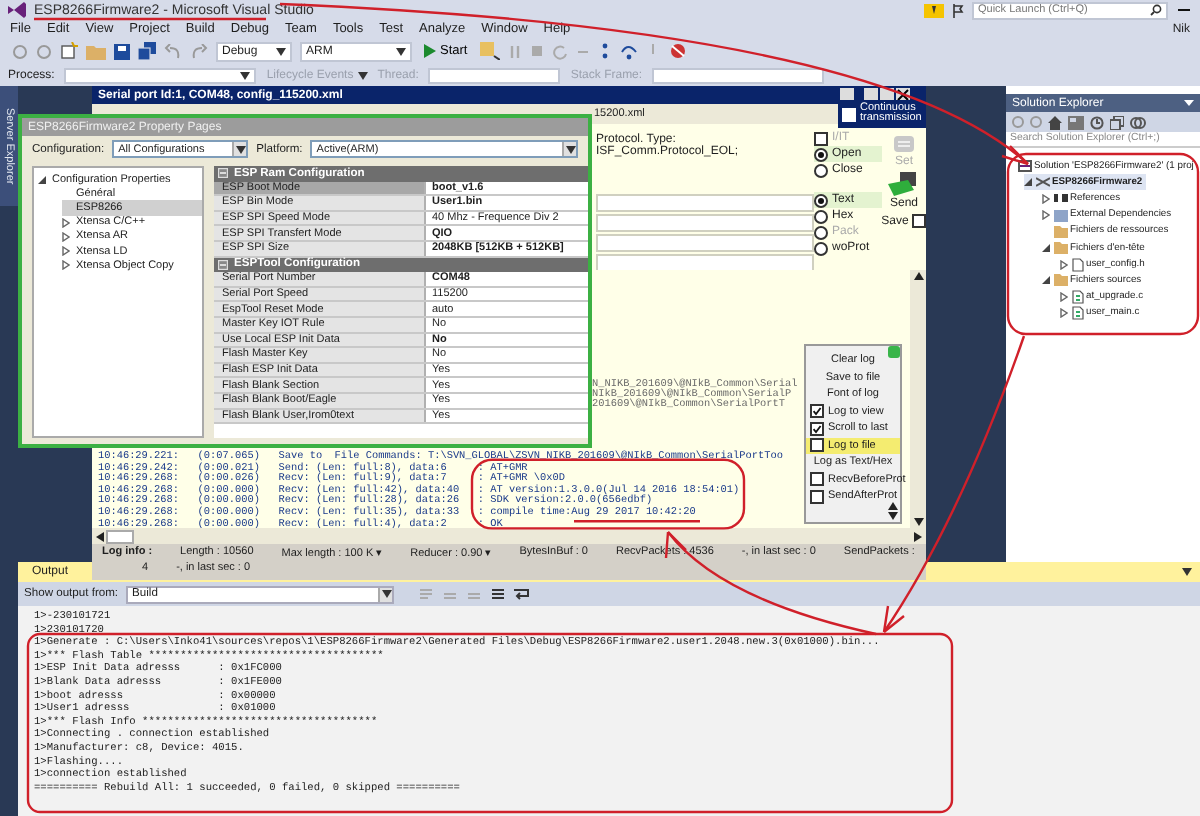 Image resolution: width=1200 pixels, height=816 pixels. I want to click on word-wrap-icon, so click(522, 594).